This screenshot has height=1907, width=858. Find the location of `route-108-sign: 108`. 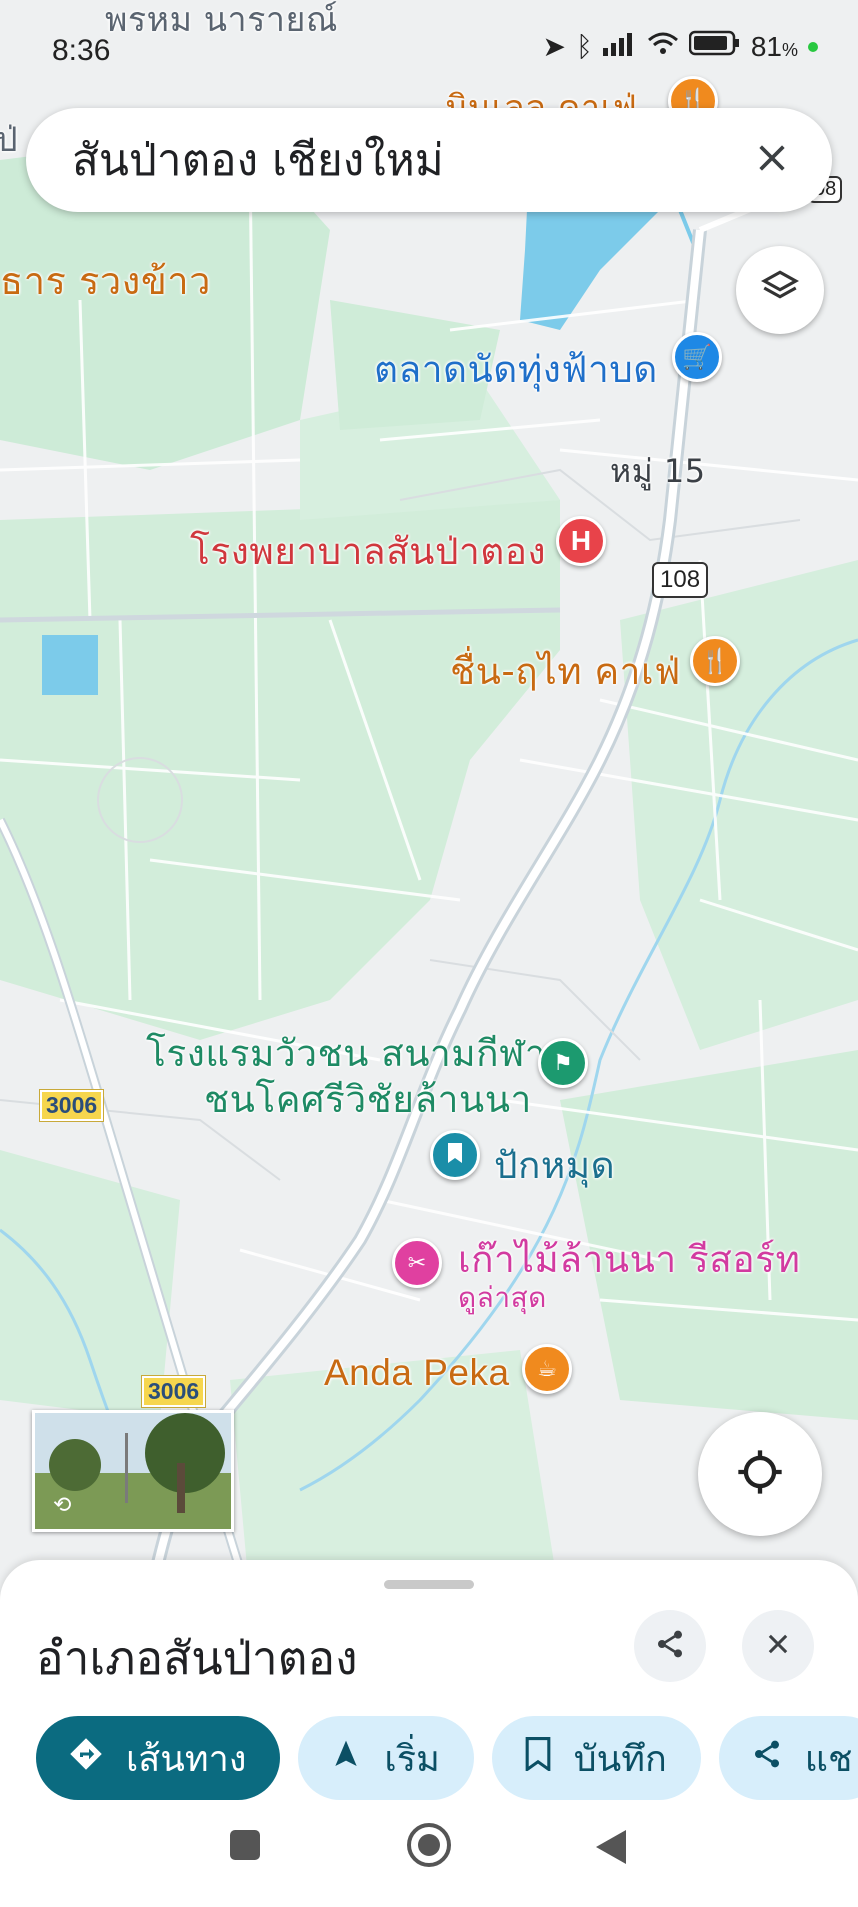

route-108-sign: 108 is located at coordinates (680, 580).